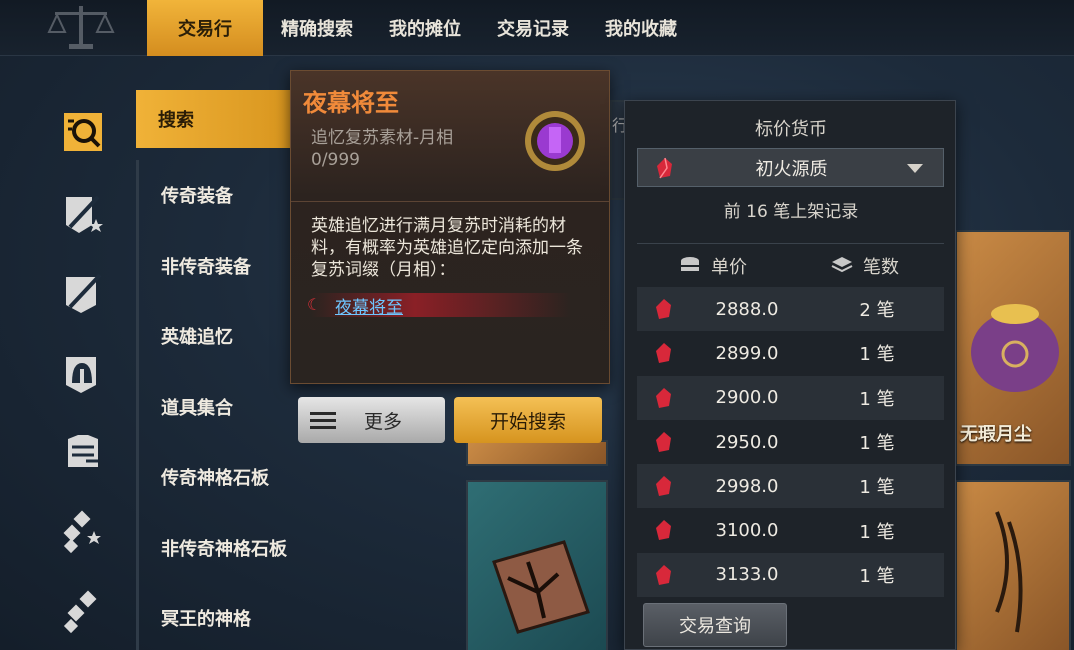 The width and height of the screenshot is (1074, 650). I want to click on column-count: 笔数, so click(881, 267).